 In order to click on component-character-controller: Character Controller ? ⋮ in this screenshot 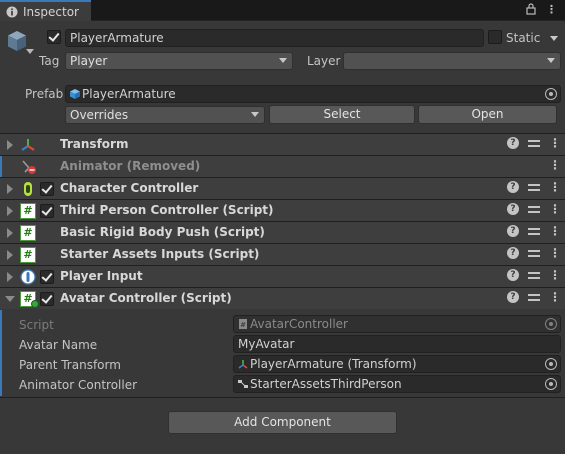, I will do `click(282, 188)`.